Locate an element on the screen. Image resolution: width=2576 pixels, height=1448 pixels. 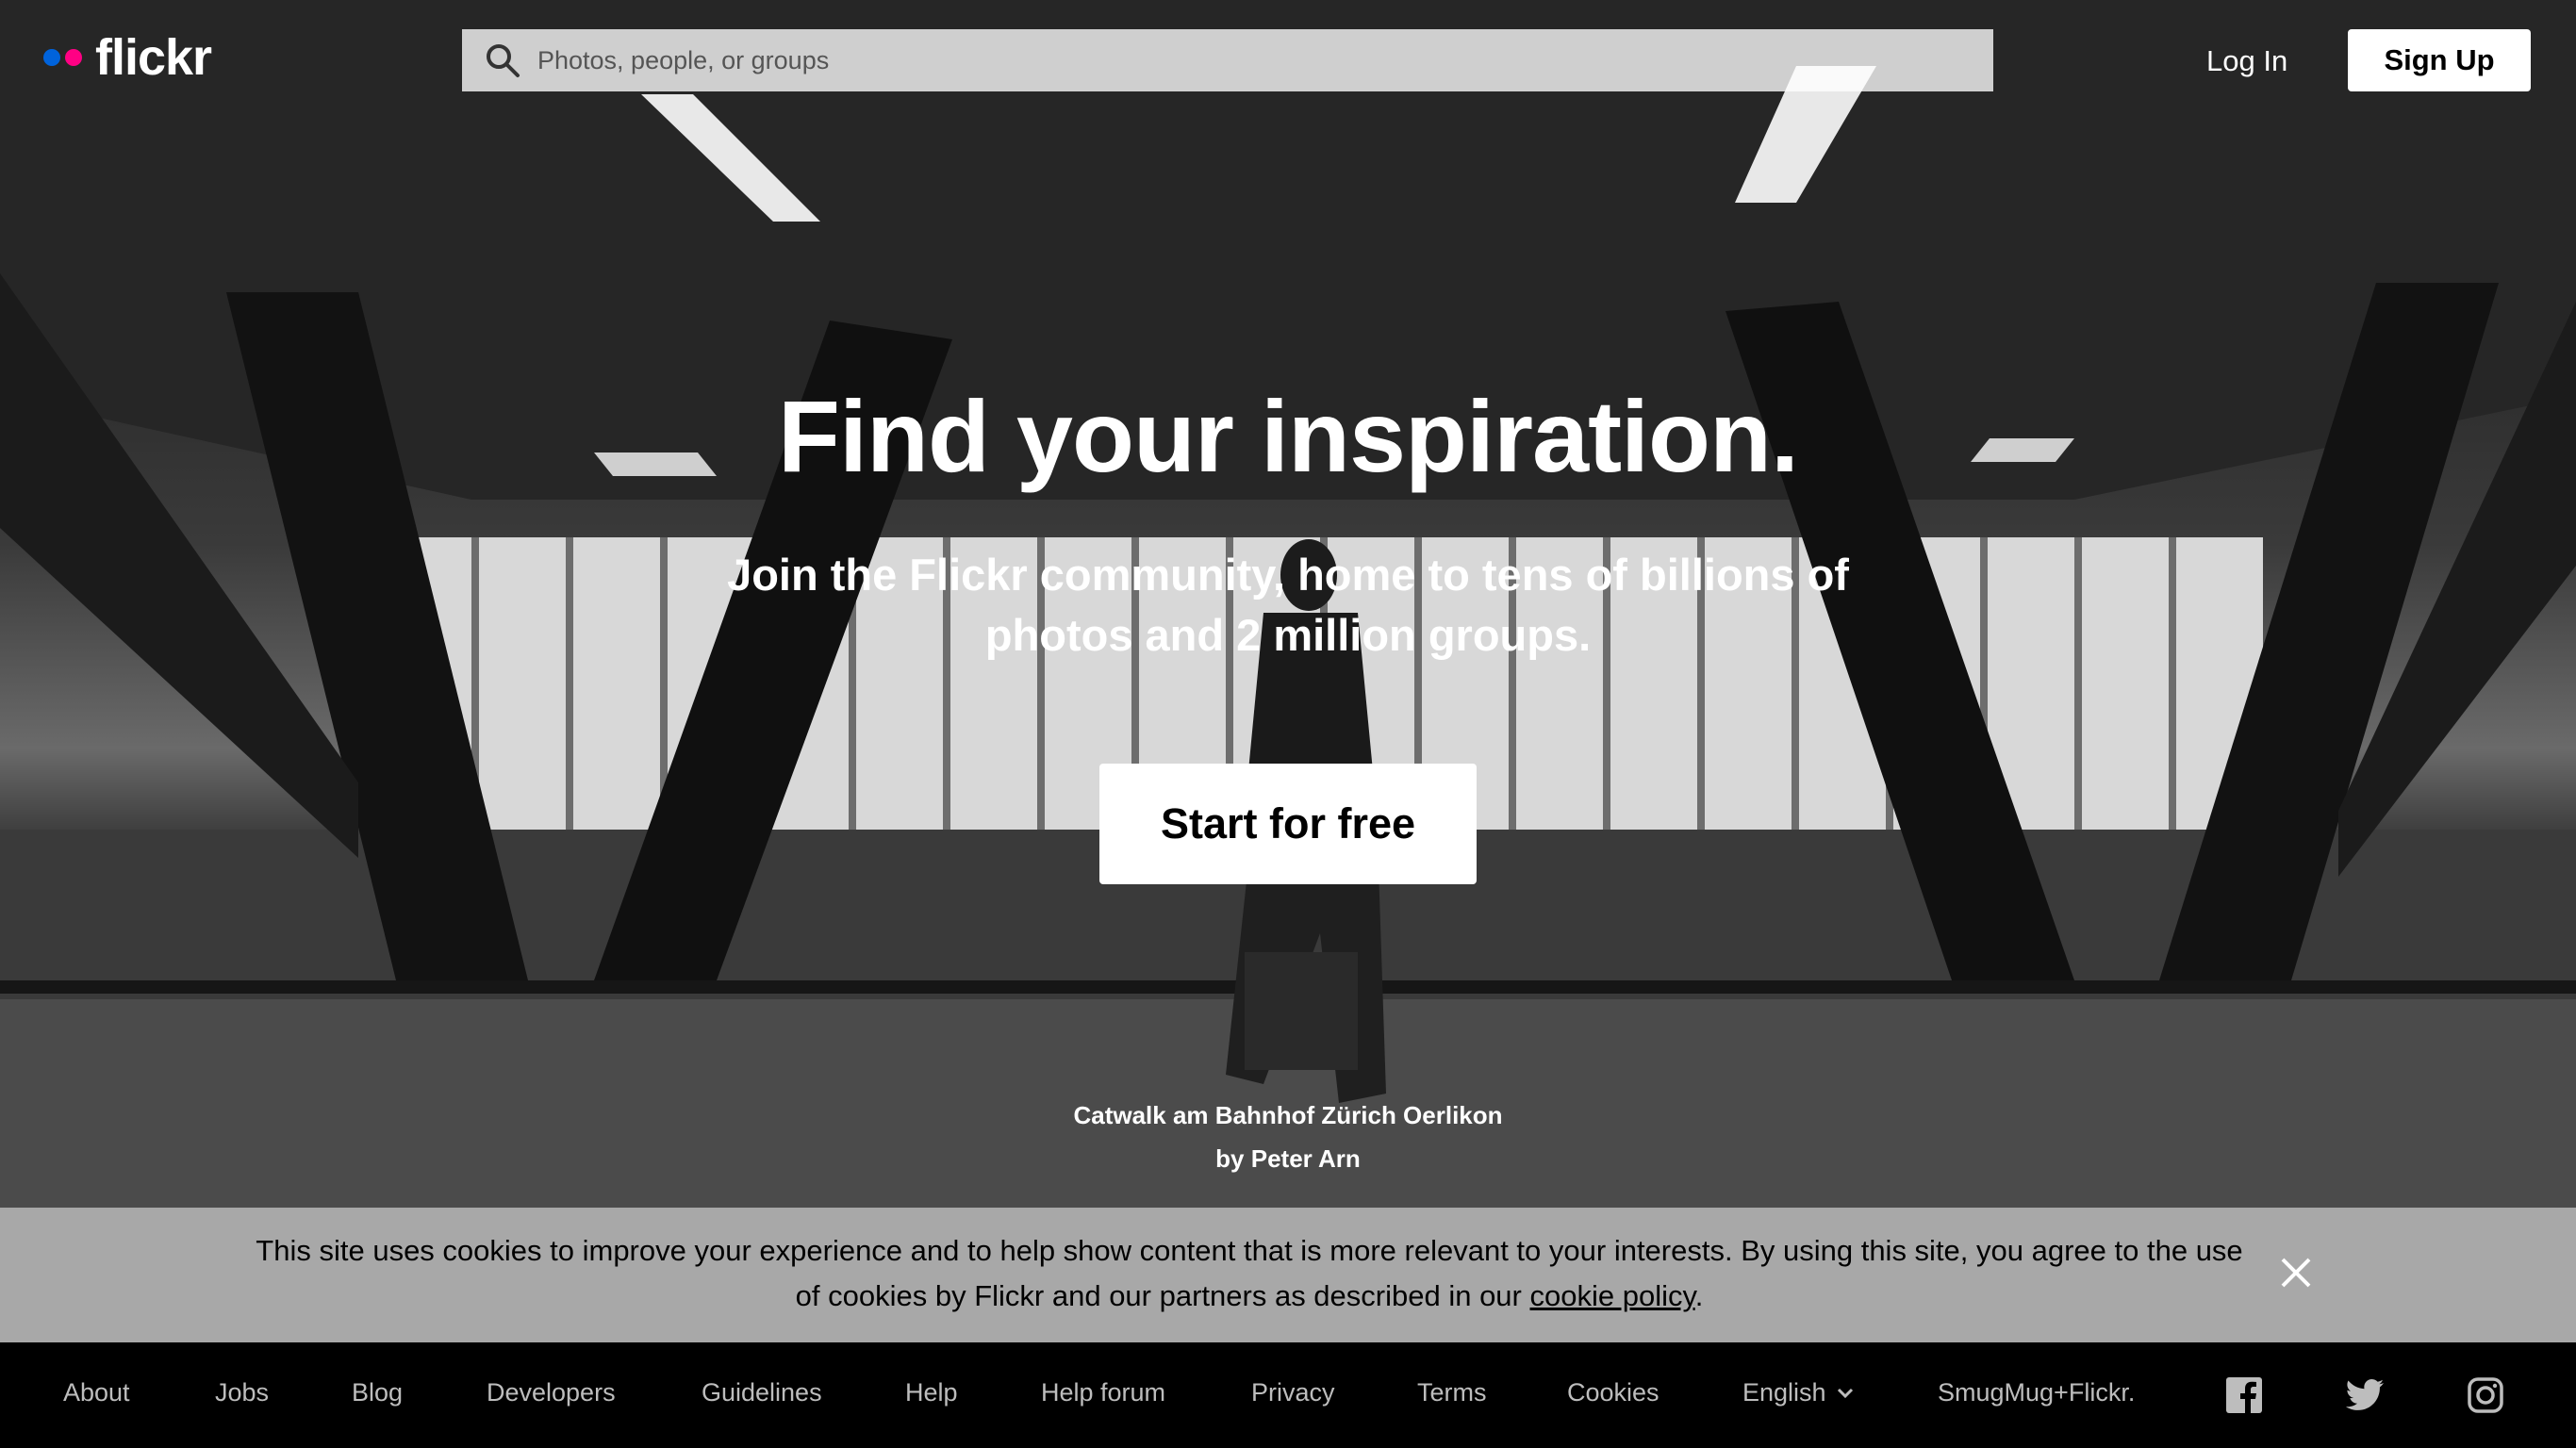
footer-link-cookies: Cookies is located at coordinates (1613, 1392).